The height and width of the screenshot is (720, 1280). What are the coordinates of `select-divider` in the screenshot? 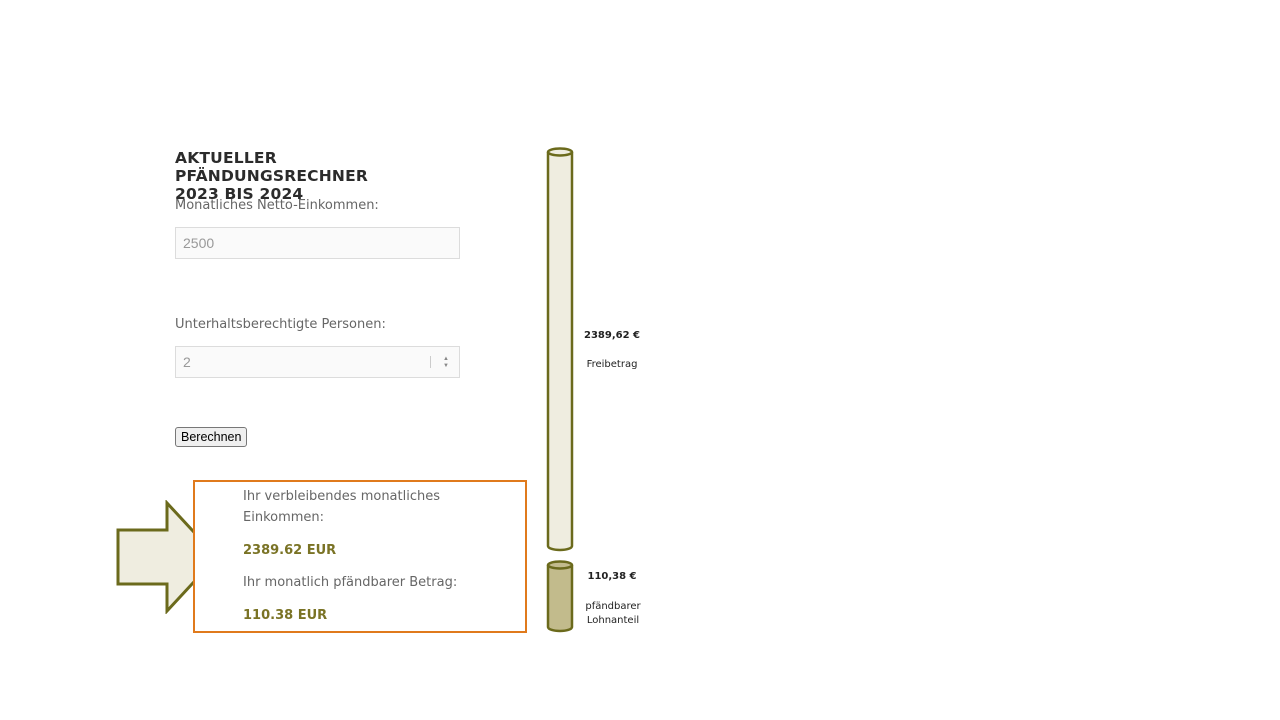 It's located at (430, 362).